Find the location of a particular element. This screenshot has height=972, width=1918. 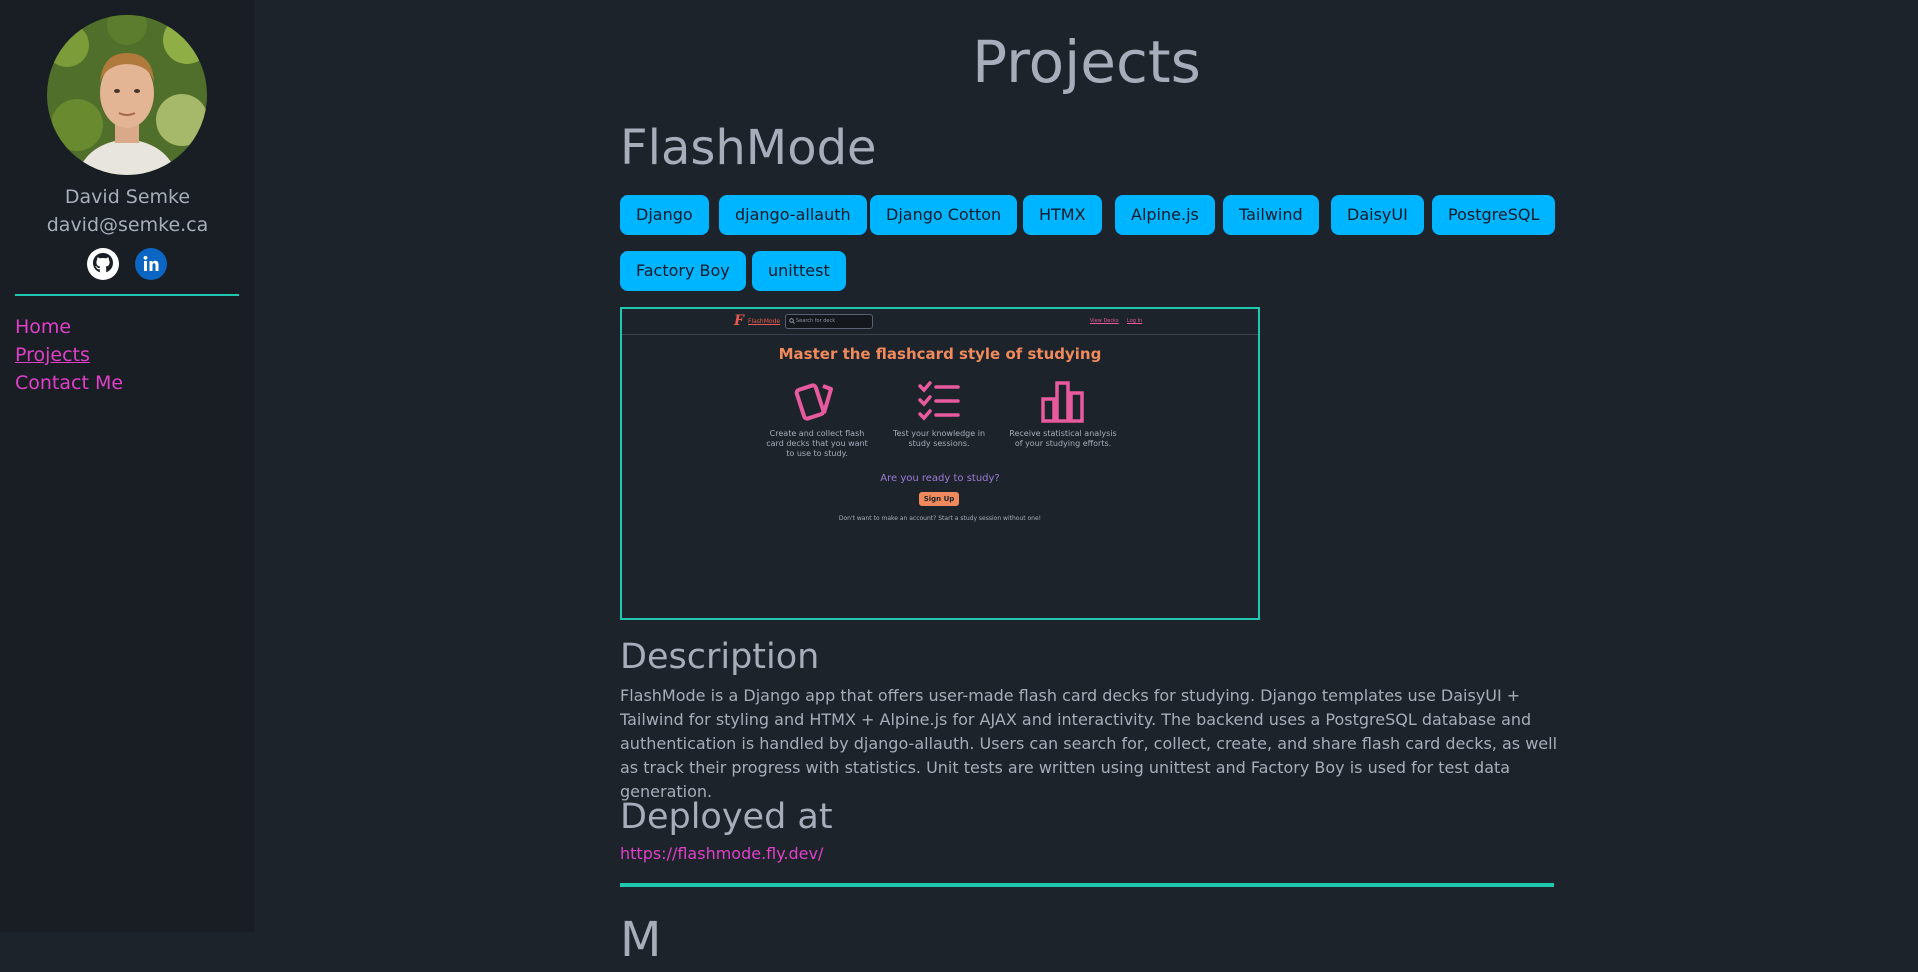

tag-django-allauth: django-allauth is located at coordinates (793, 215).